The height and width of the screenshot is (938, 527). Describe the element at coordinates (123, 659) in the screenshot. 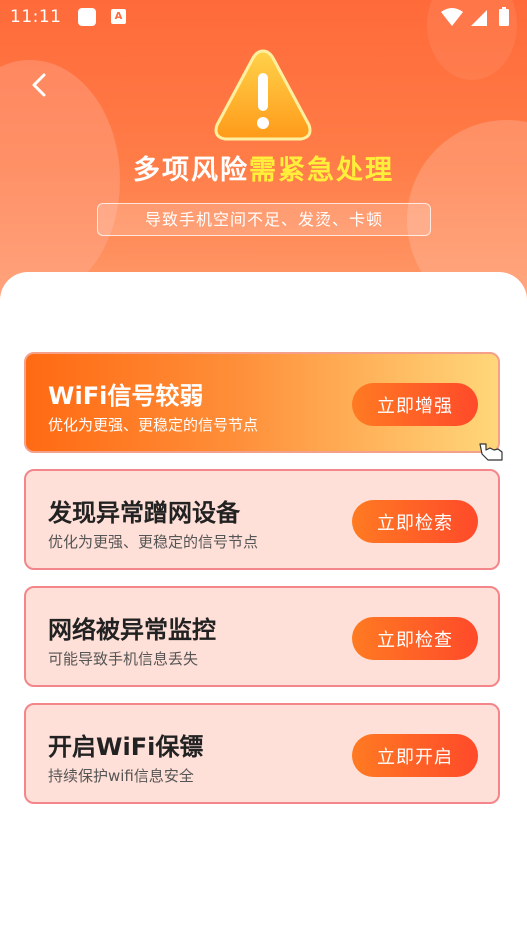

I see `card-desc: 可能导致手机信息丢失` at that location.